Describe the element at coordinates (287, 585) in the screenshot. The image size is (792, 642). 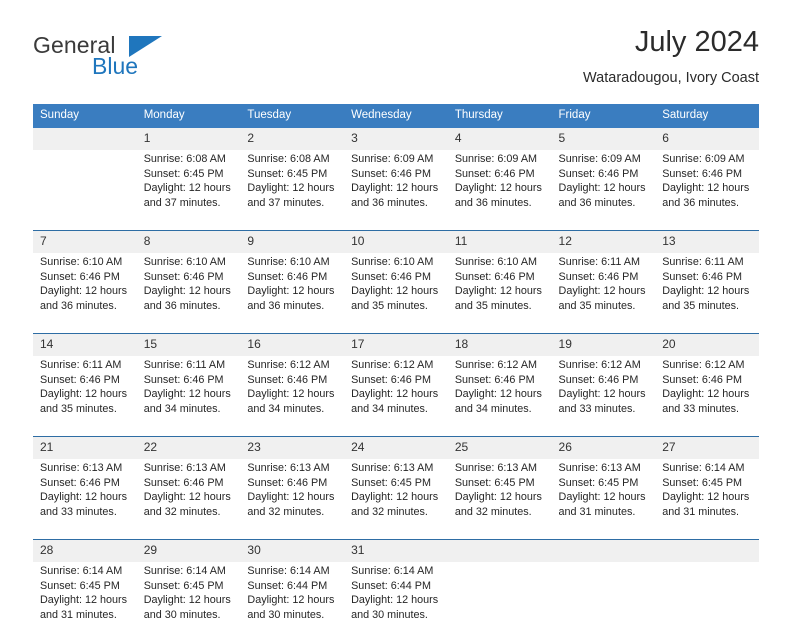
I see `sunset-time: Sunset: 6:44 PM` at that location.